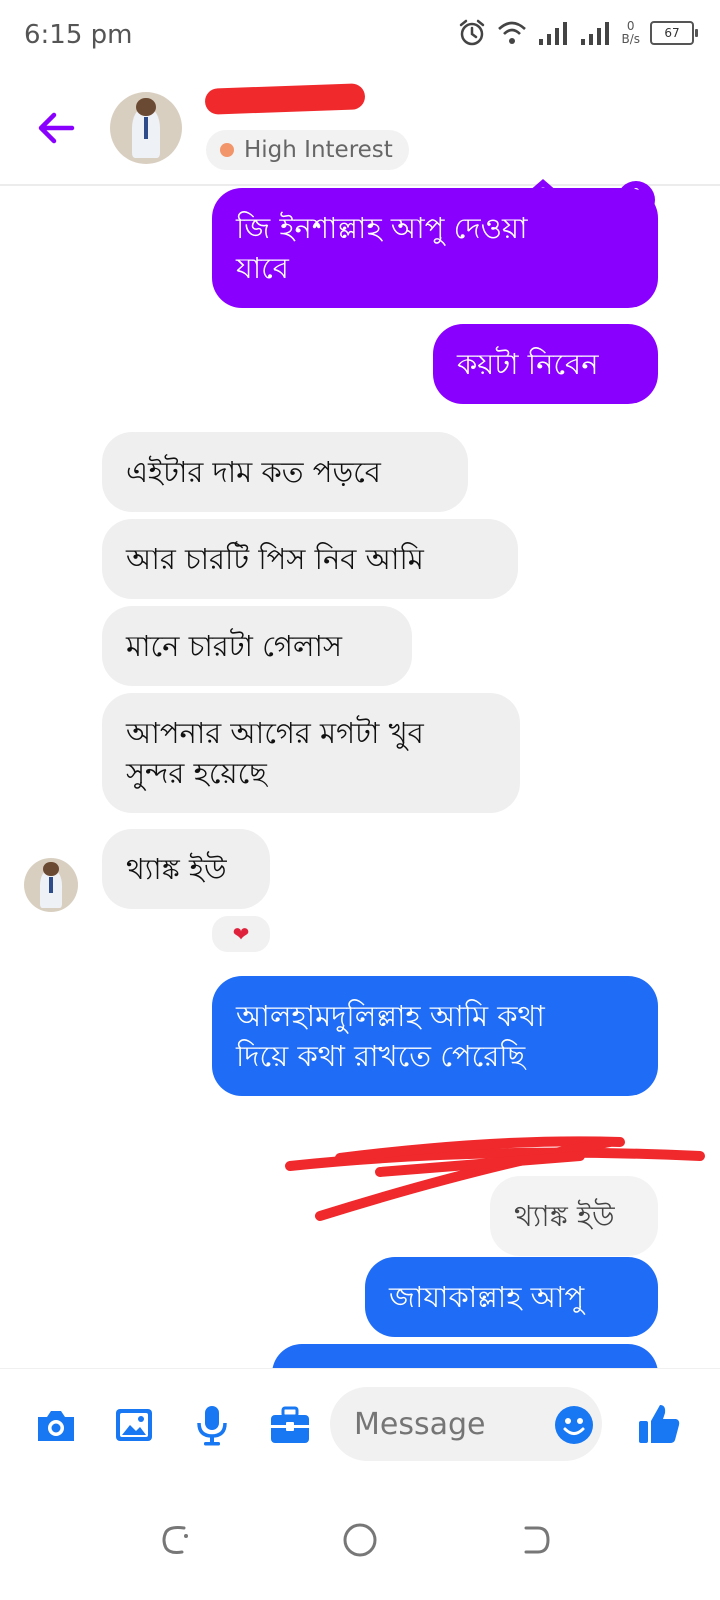 Image resolution: width=720 pixels, height=1600 pixels. I want to click on battery-icon: 67, so click(674, 33).